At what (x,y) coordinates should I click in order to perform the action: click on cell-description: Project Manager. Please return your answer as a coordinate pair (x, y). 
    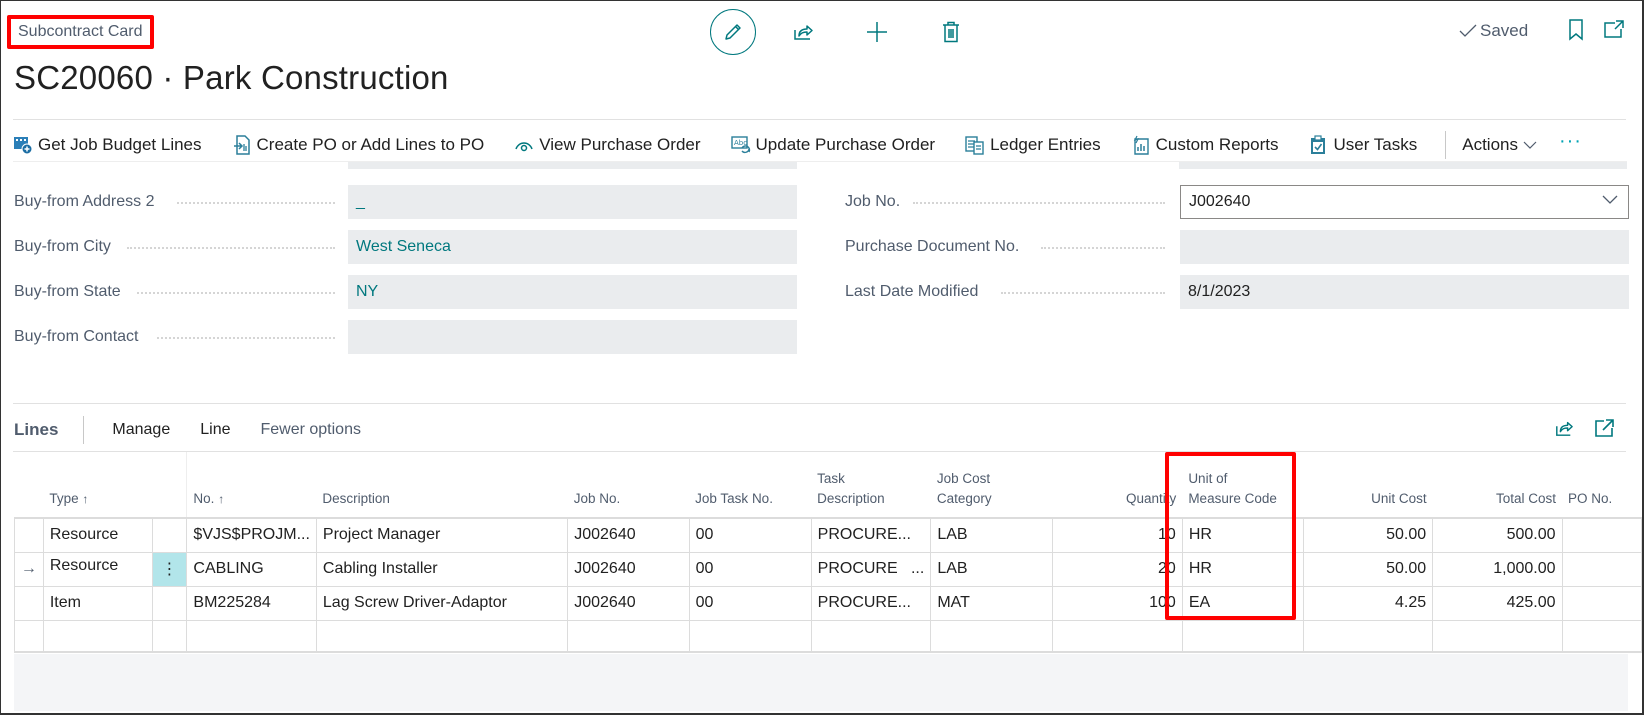
    Looking at the image, I should click on (442, 535).